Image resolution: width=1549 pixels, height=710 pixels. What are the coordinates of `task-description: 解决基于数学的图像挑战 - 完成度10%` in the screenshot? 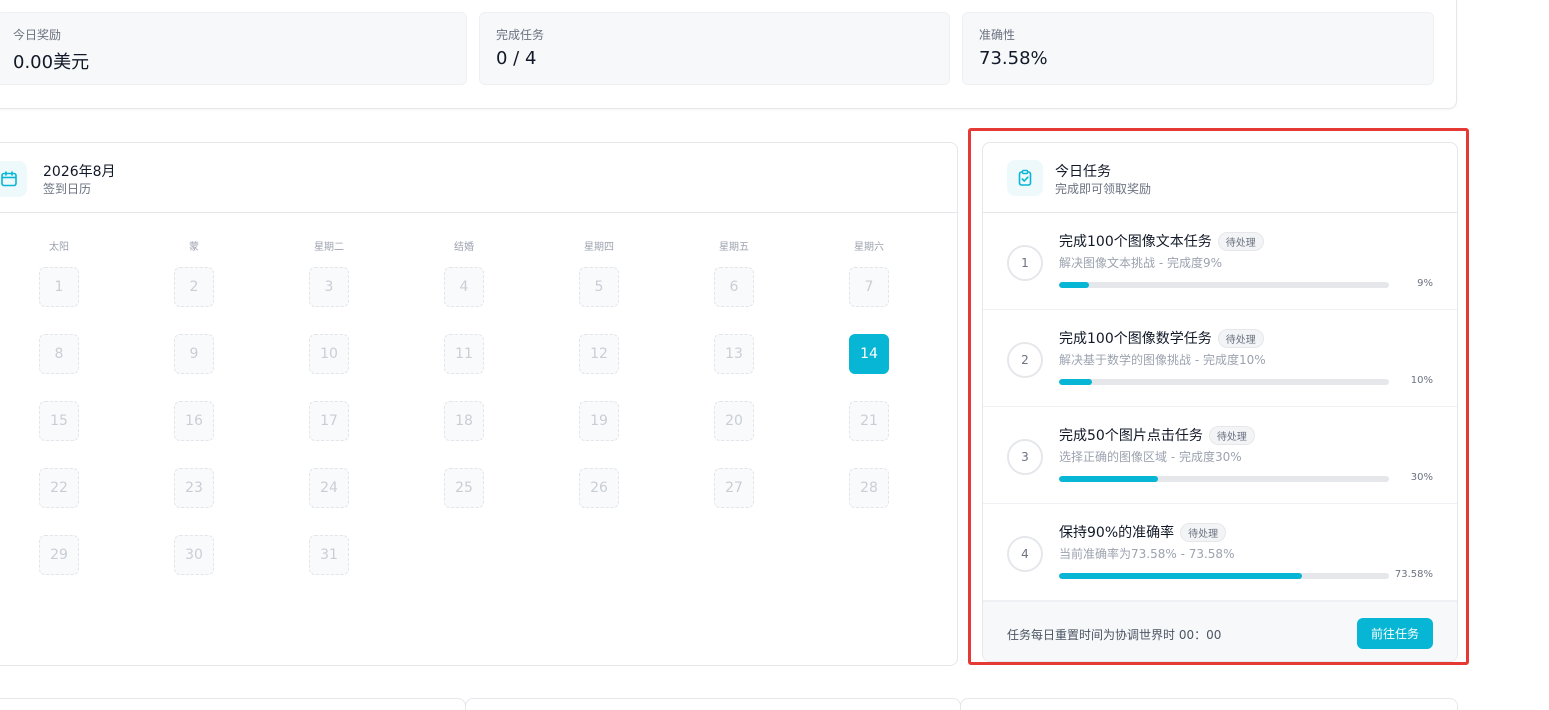 It's located at (1162, 360).